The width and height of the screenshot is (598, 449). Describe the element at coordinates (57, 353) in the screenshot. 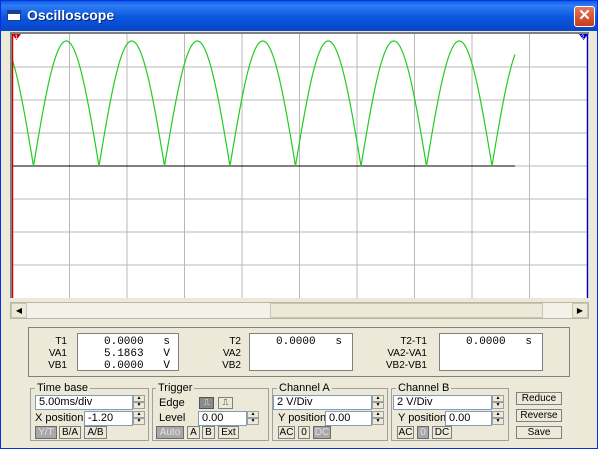

I see `va1-label: VA1` at that location.